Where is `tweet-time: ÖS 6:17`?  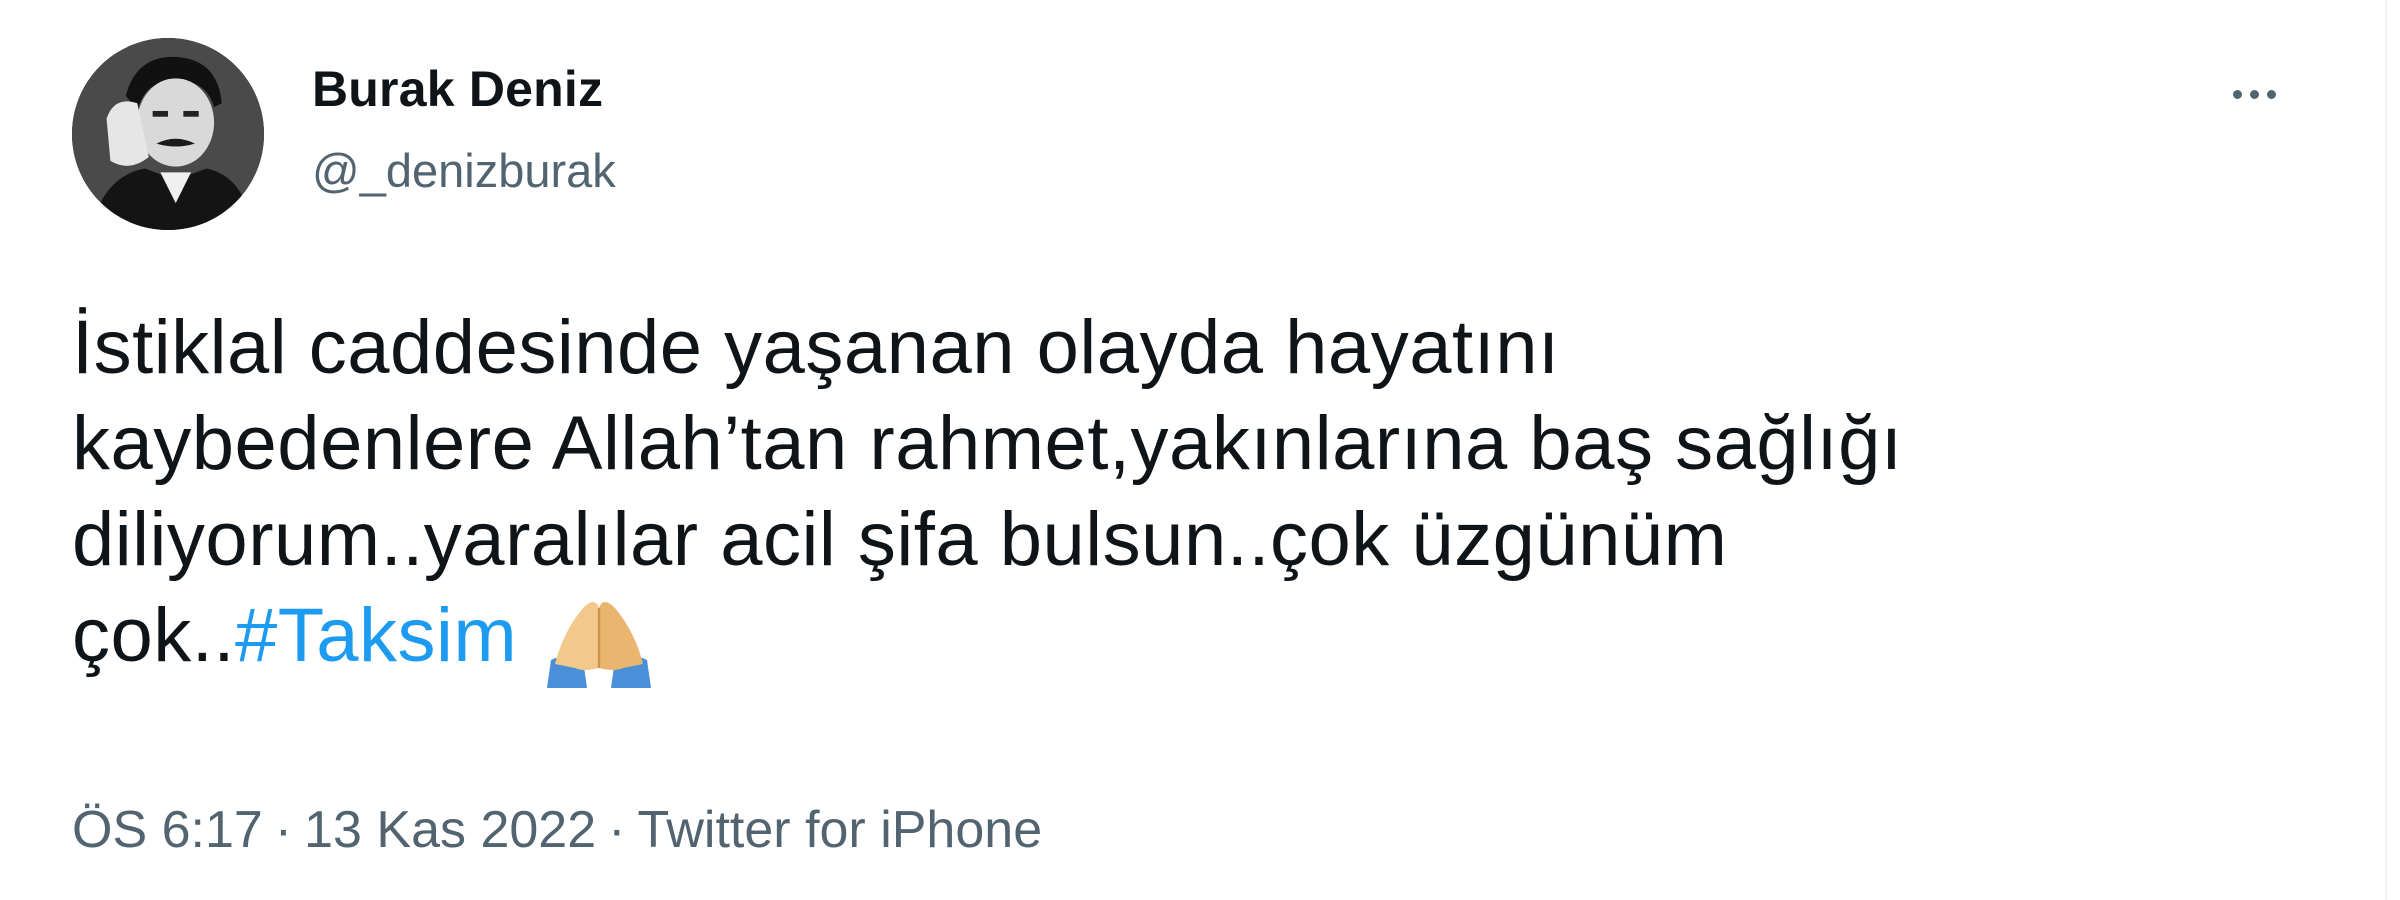
tweet-time: ÖS 6:17 is located at coordinates (167, 830).